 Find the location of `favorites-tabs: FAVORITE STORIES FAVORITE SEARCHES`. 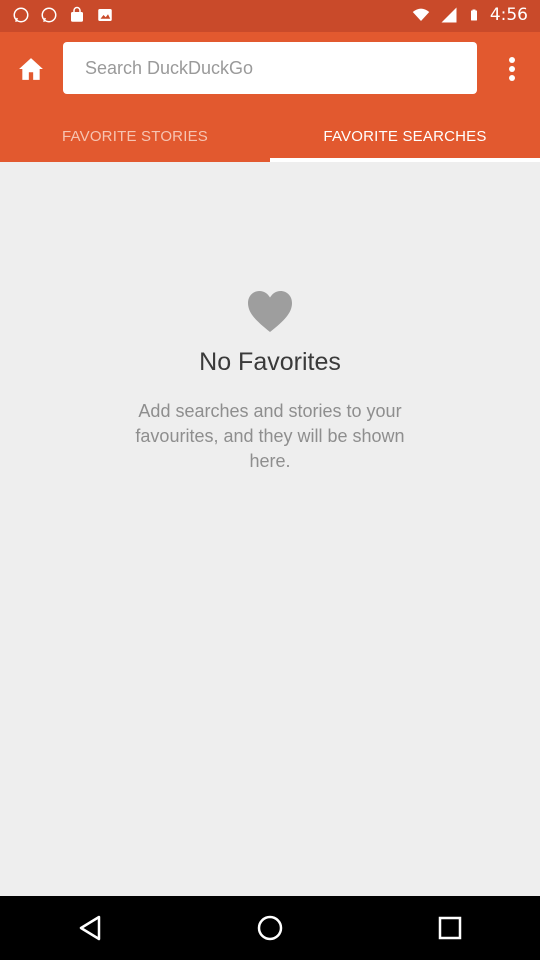

favorites-tabs: FAVORITE STORIES FAVORITE SEARCHES is located at coordinates (270, 136).